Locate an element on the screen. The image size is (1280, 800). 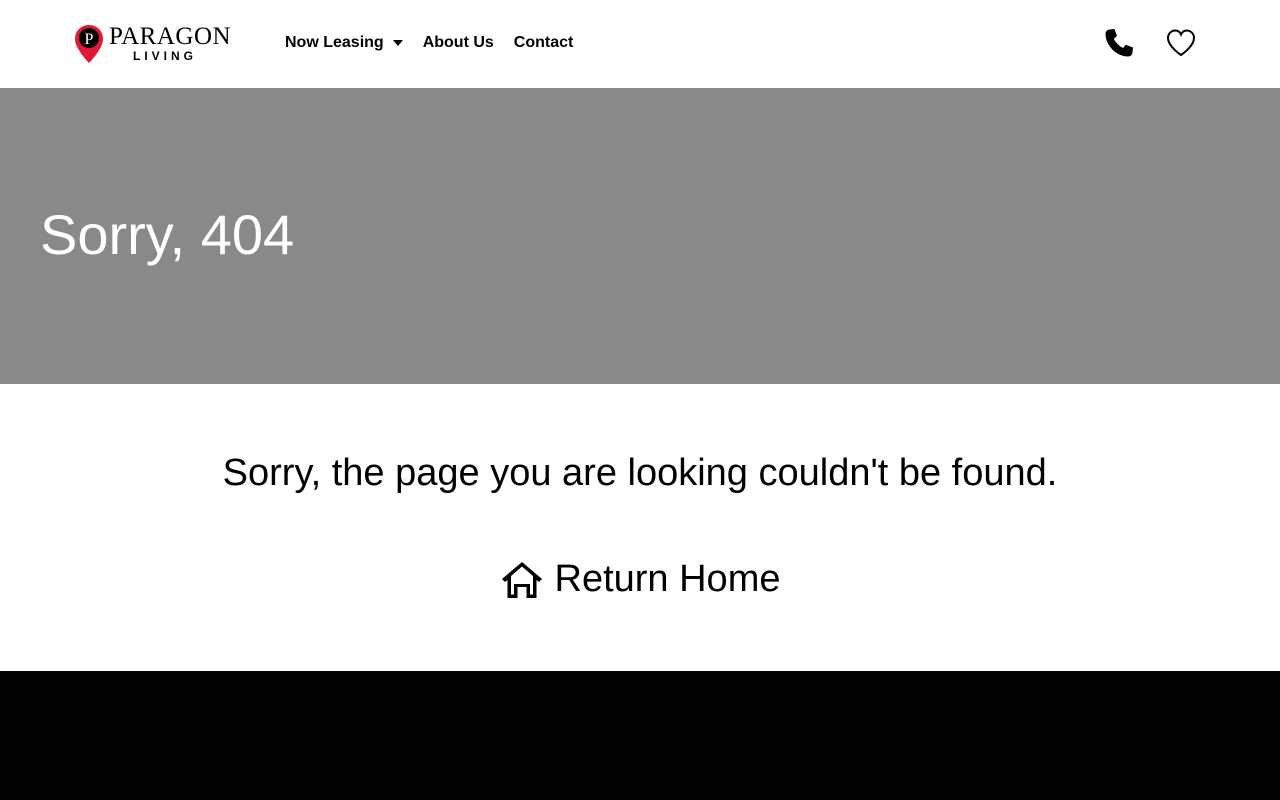
main-nav: Now Leasing About Us Contact is located at coordinates (429, 43).